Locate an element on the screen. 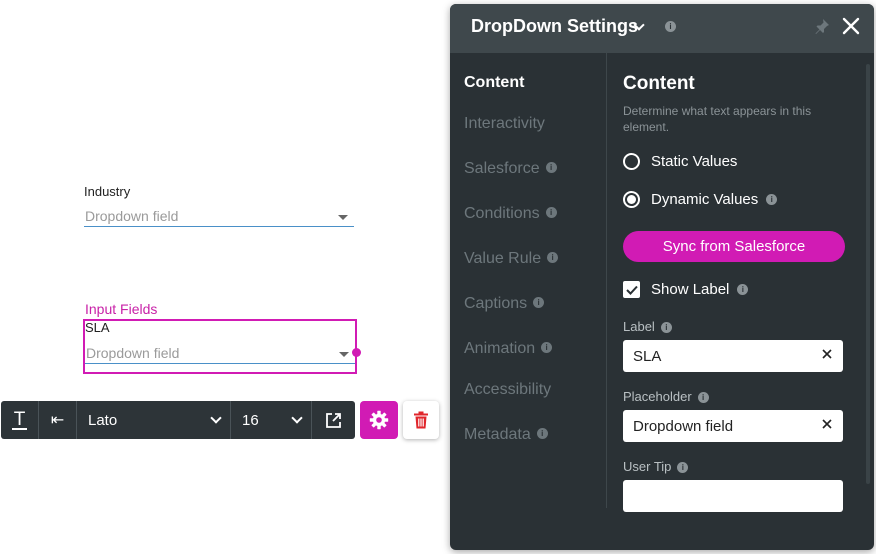  placeholder-input: Dropdown field is located at coordinates (733, 426).